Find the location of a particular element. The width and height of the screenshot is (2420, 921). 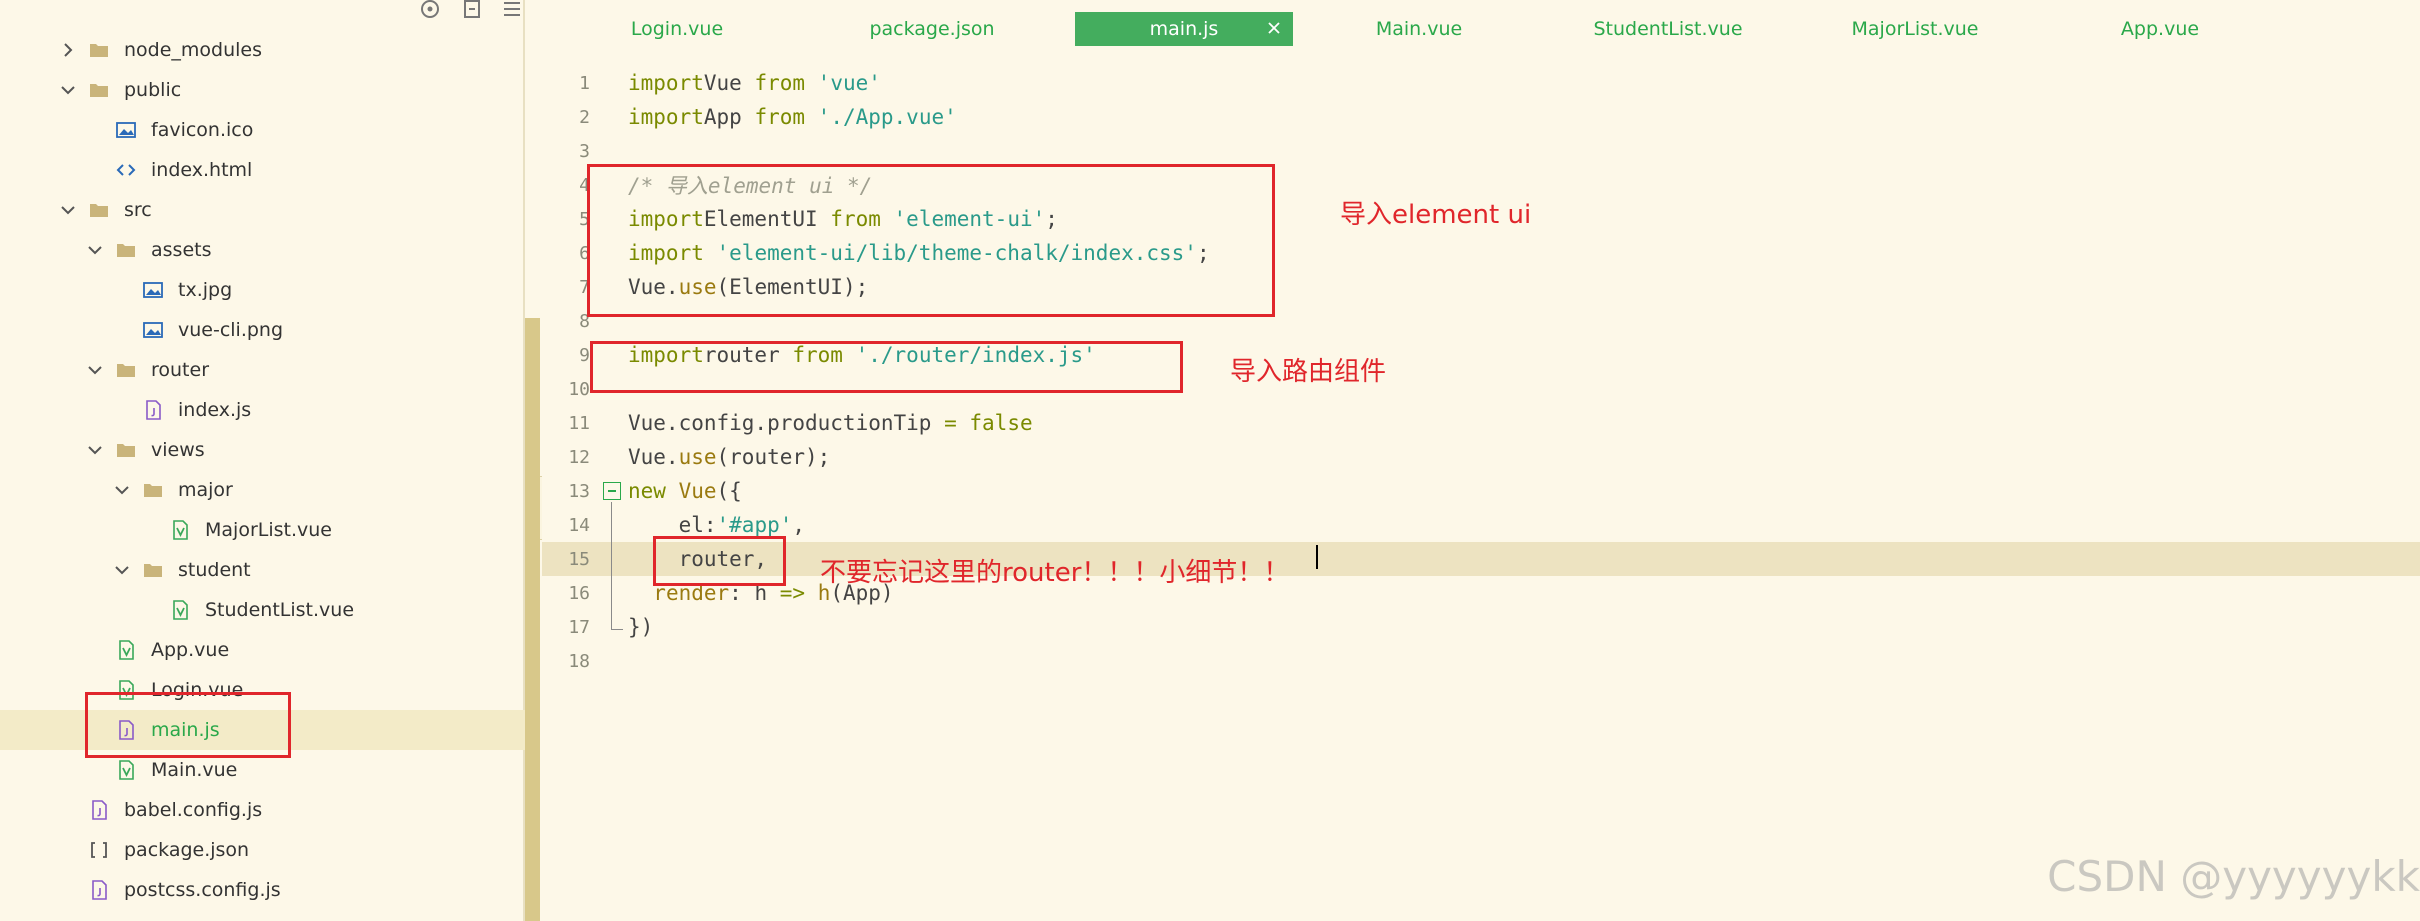

code-line: 11 Vue.config.productionTip = false is located at coordinates (1481, 423).